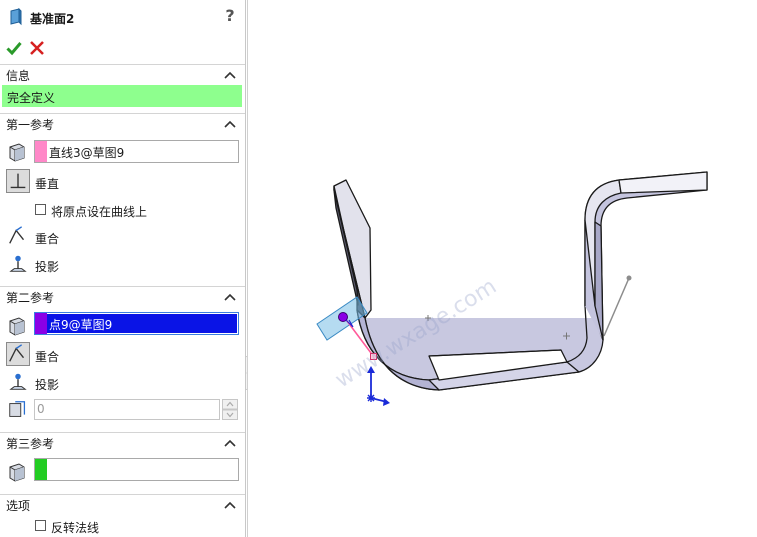 This screenshot has width=757, height=537. I want to click on second-coincident-label: 重合, so click(47, 357).